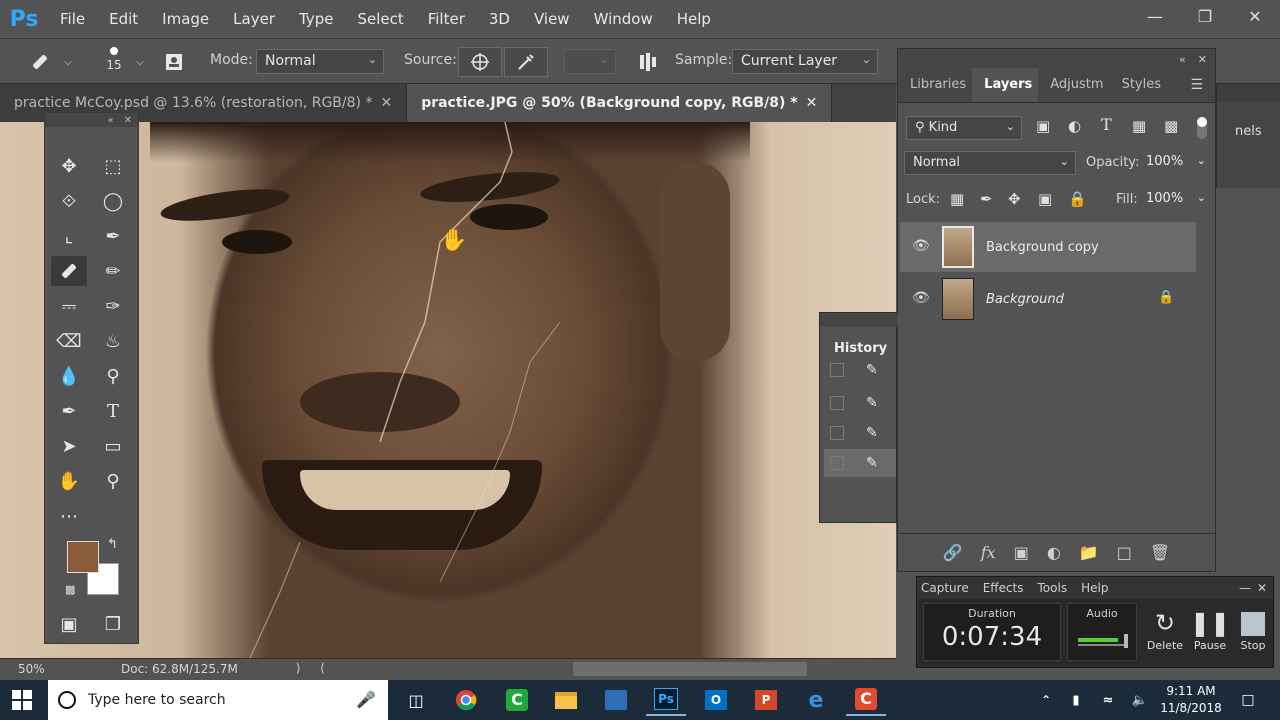 Image resolution: width=1280 pixels, height=720 pixels. Describe the element at coordinates (1178, 200) in the screenshot. I see `fill-field: 100% ⌄` at that location.